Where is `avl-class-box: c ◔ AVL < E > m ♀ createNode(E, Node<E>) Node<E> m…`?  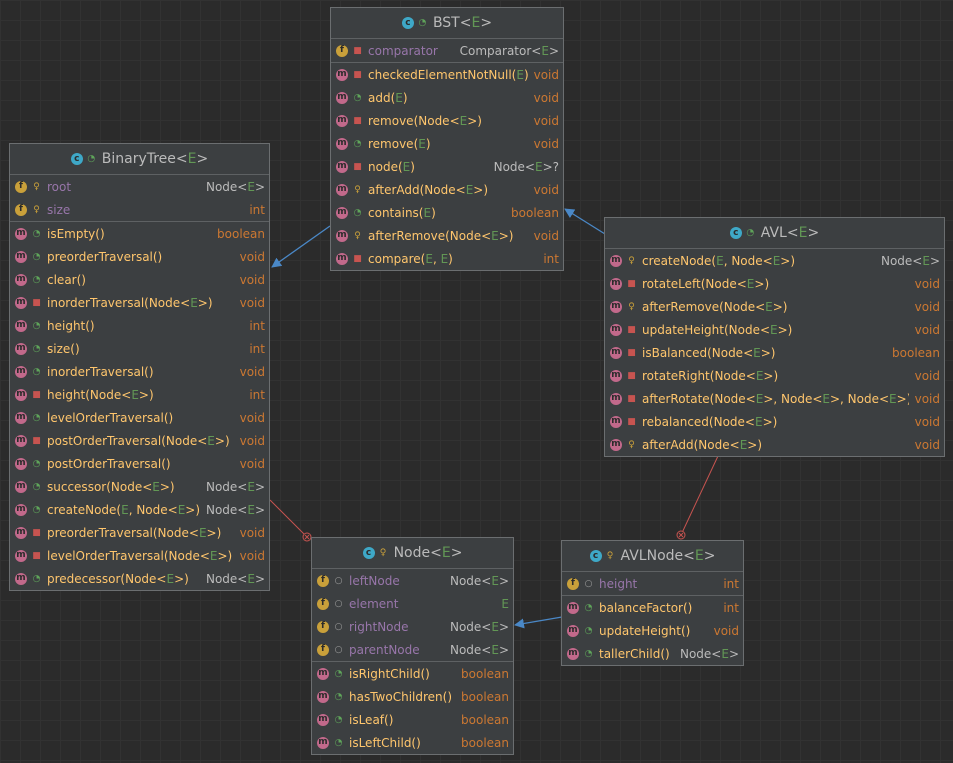
avl-class-box: c ◔ AVL < E > m ♀ createNode(E, Node<E>) Node<E> m… is located at coordinates (774, 337).